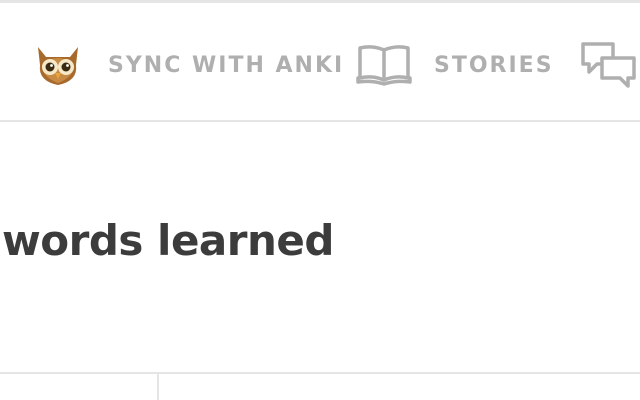  I want to click on chat-bubbles-icon, so click(609, 65).